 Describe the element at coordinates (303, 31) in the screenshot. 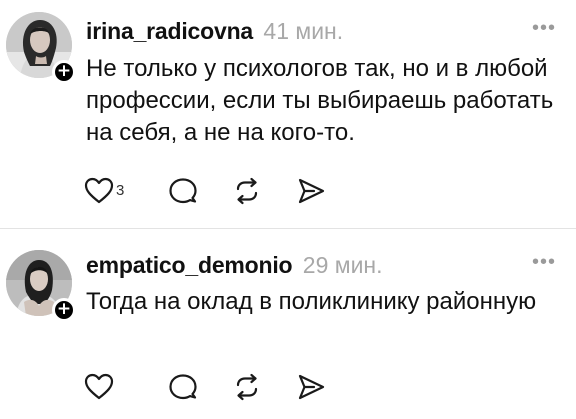

I see `timestamp: 41 мин.` at that location.